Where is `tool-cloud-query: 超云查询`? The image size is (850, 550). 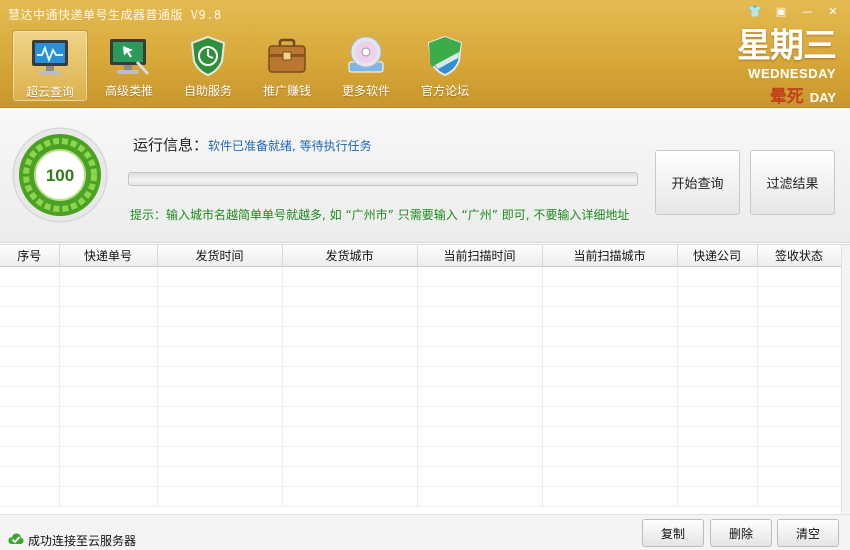 tool-cloud-query: 超云查询 is located at coordinates (50, 66).